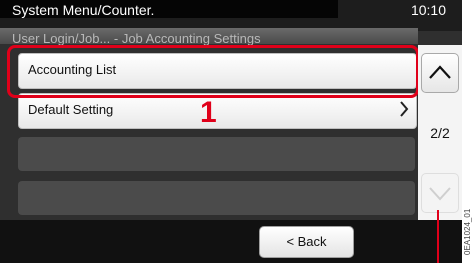  I want to click on chevron-up-icon, so click(440, 80).